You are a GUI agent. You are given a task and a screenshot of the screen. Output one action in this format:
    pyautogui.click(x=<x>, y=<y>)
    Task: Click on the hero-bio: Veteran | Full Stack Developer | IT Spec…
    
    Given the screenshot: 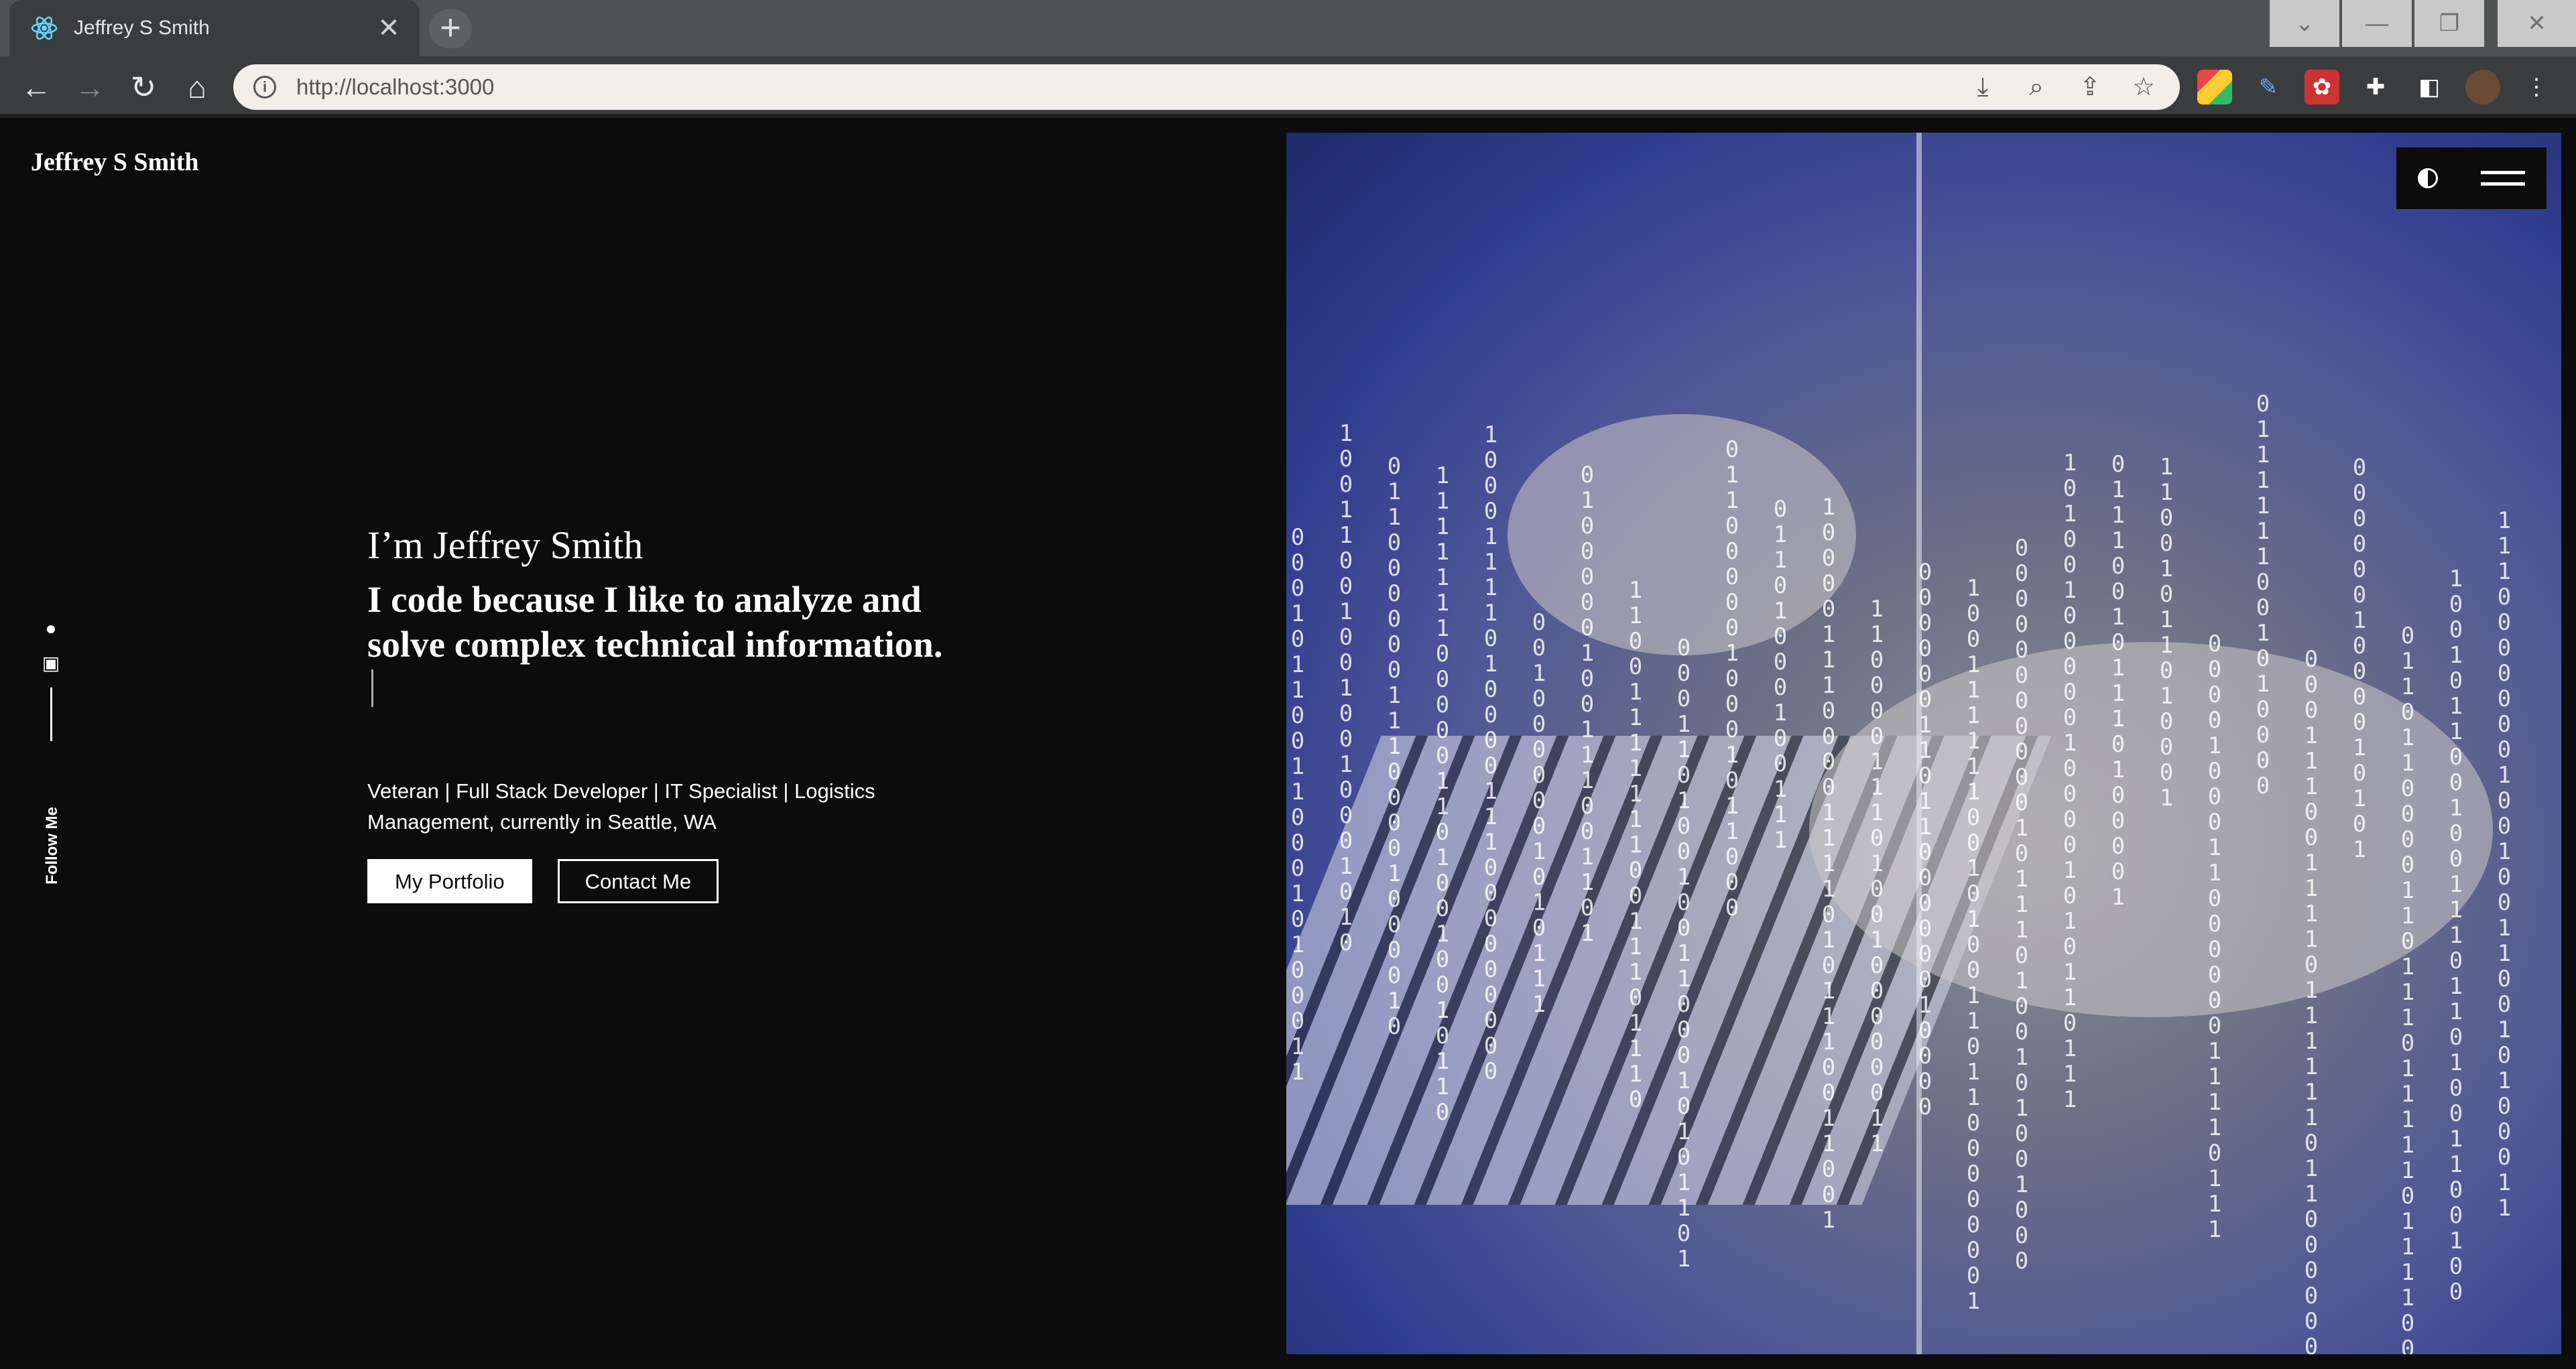 What is the action you would take?
    pyautogui.click(x=621, y=806)
    